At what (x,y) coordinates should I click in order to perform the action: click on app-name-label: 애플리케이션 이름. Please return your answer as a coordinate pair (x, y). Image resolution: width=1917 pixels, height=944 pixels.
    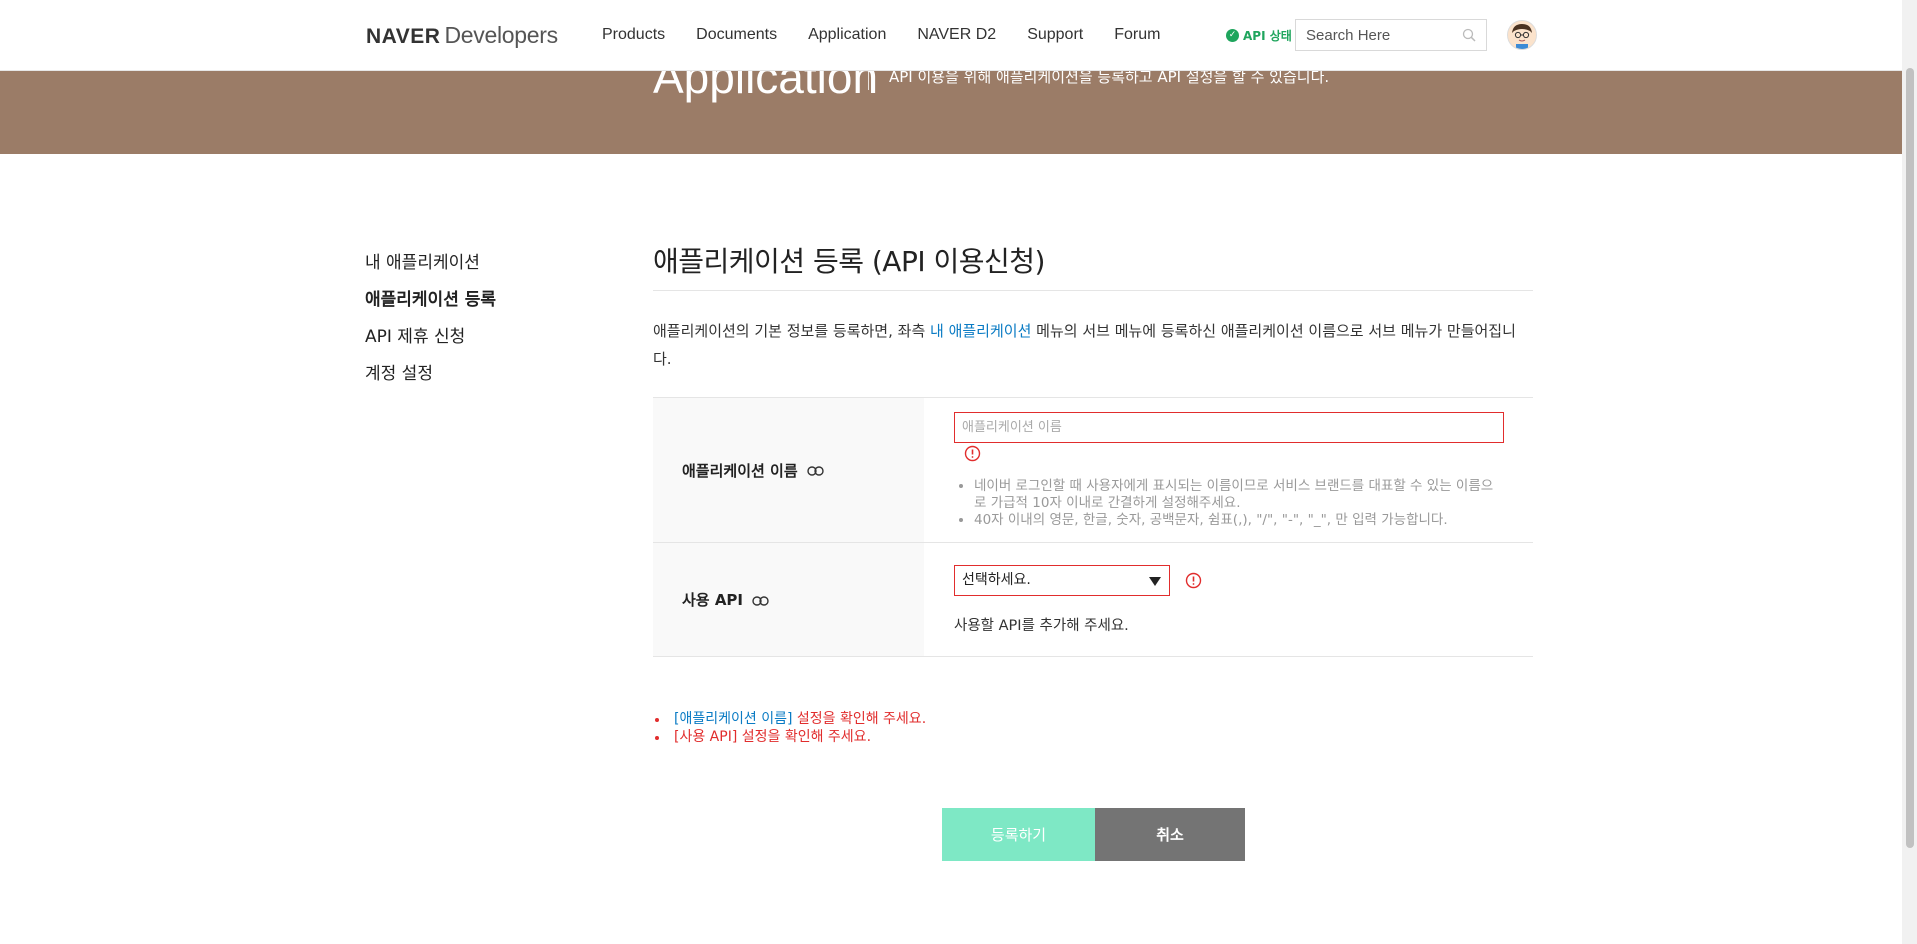
    Looking at the image, I should click on (740, 470).